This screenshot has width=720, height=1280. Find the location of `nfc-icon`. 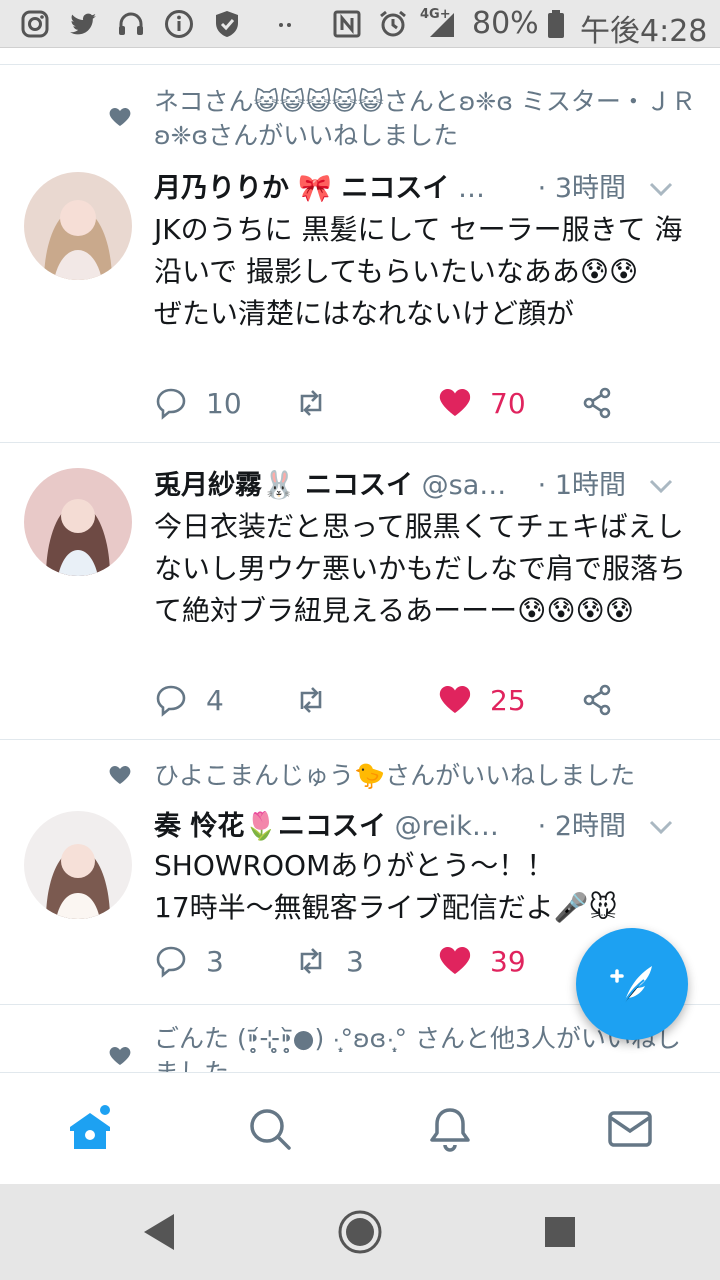

nfc-icon is located at coordinates (347, 24).